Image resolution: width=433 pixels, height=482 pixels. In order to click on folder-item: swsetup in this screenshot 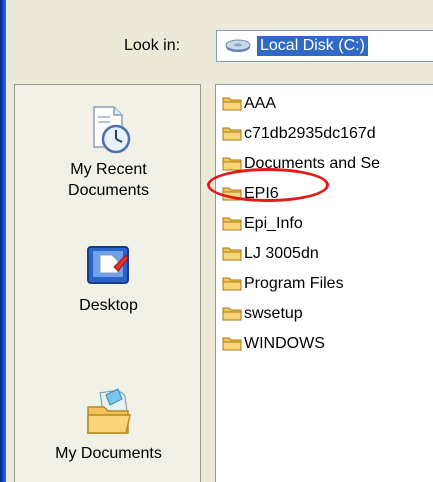, I will do `click(262, 314)`.